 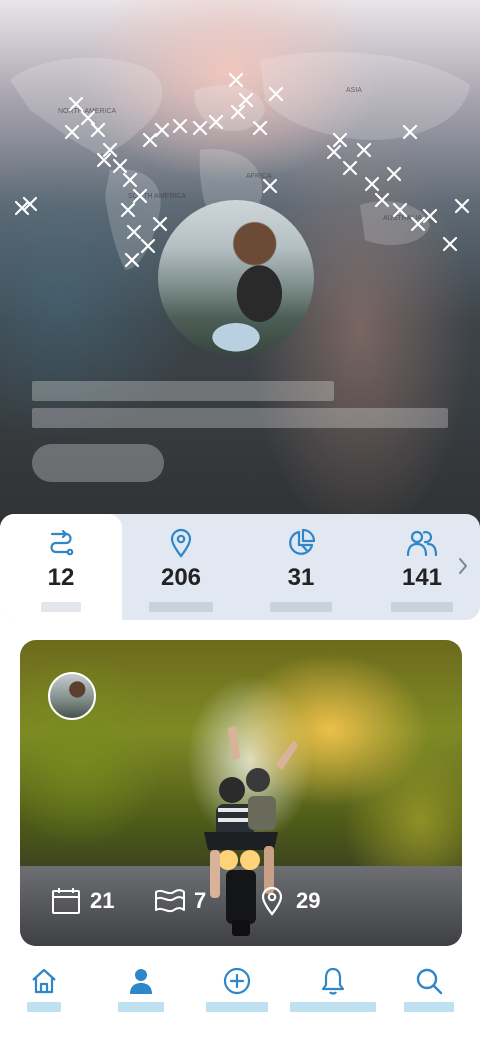 What do you see at coordinates (170, 901) in the screenshot?
I see `flag-icon` at bounding box center [170, 901].